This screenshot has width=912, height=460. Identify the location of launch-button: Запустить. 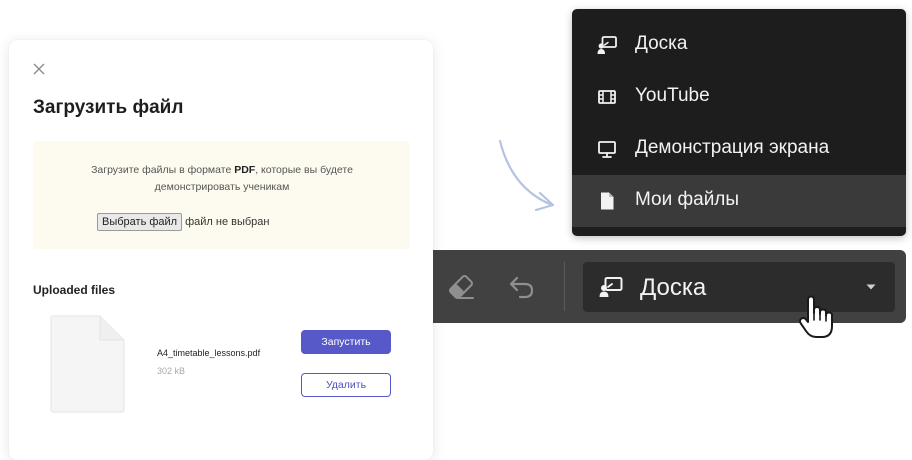
(346, 342).